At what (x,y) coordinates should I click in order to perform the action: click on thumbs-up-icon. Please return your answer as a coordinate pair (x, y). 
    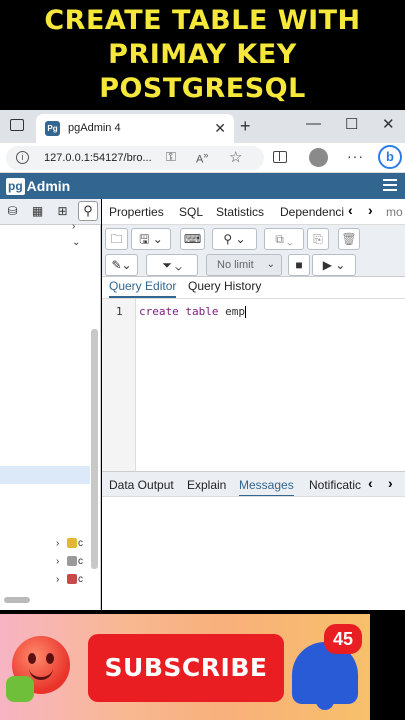
    Looking at the image, I should click on (20, 689).